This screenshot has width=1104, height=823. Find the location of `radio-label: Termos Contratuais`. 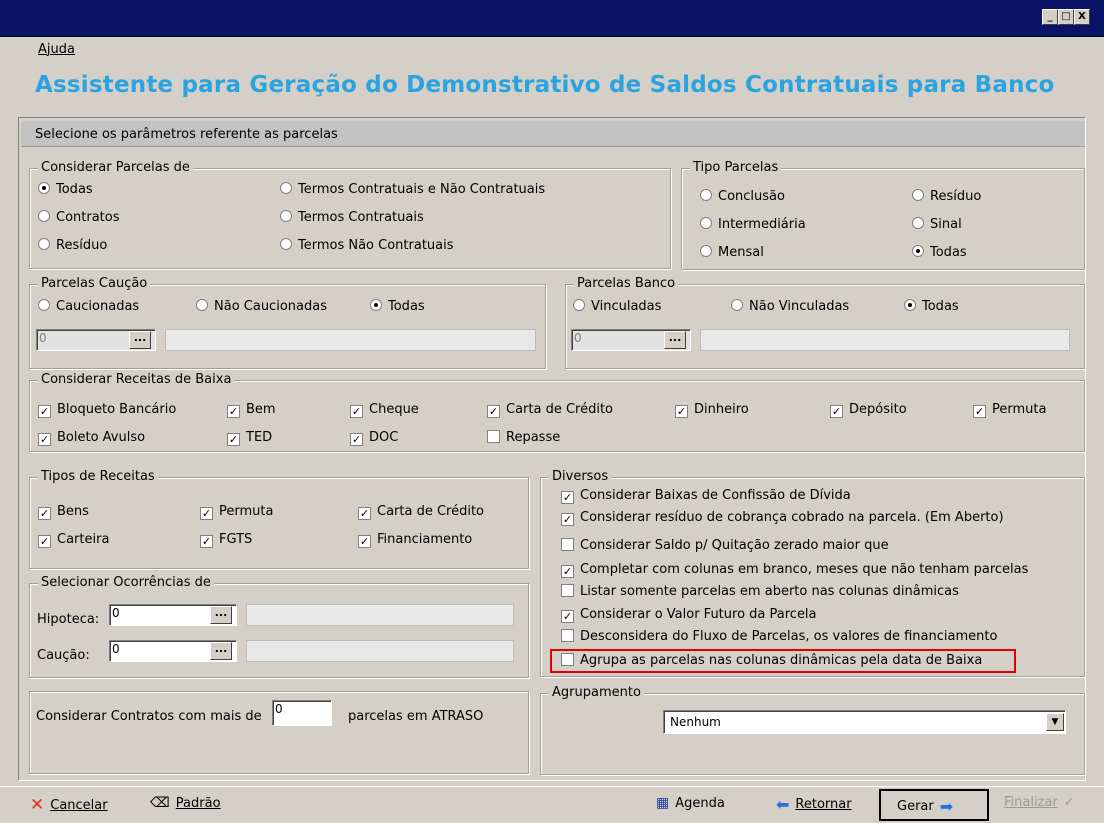

radio-label: Termos Contratuais is located at coordinates (361, 217).